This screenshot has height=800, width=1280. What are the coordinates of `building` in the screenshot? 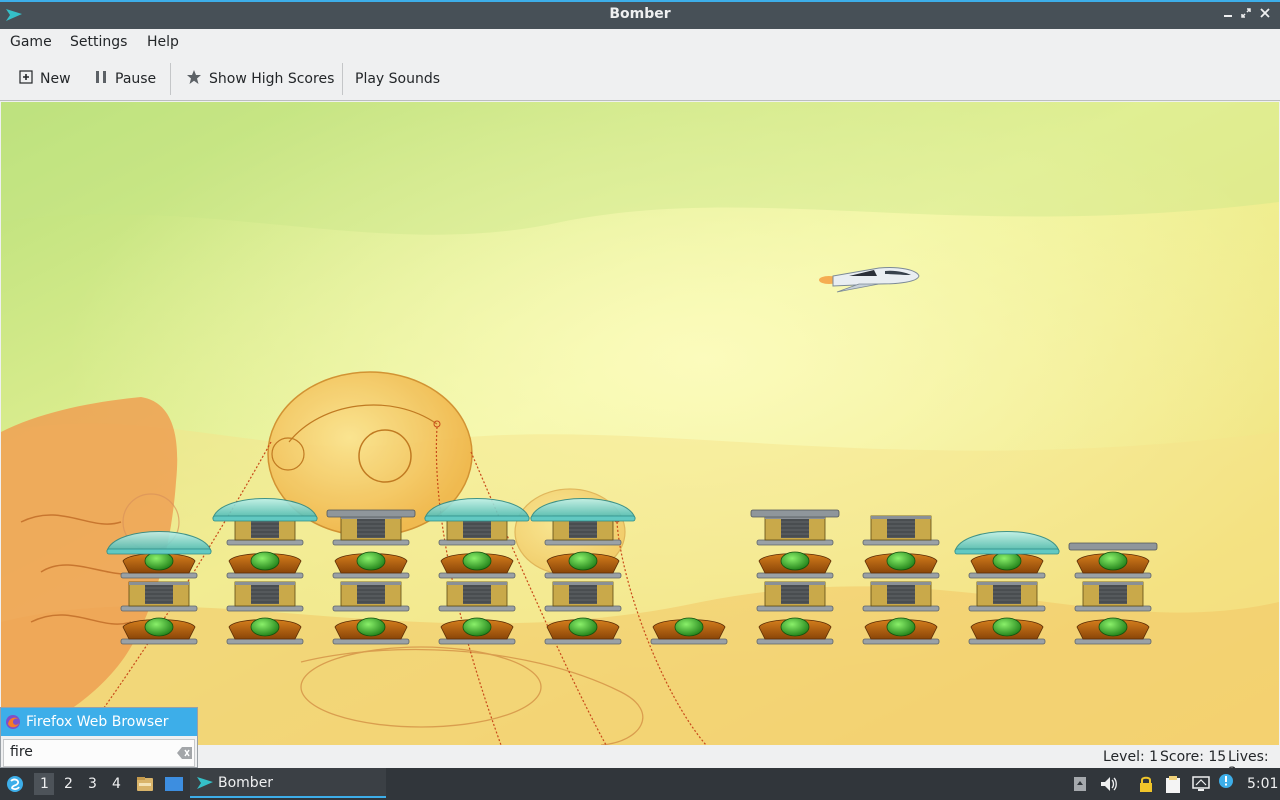 It's located at (689, 631).